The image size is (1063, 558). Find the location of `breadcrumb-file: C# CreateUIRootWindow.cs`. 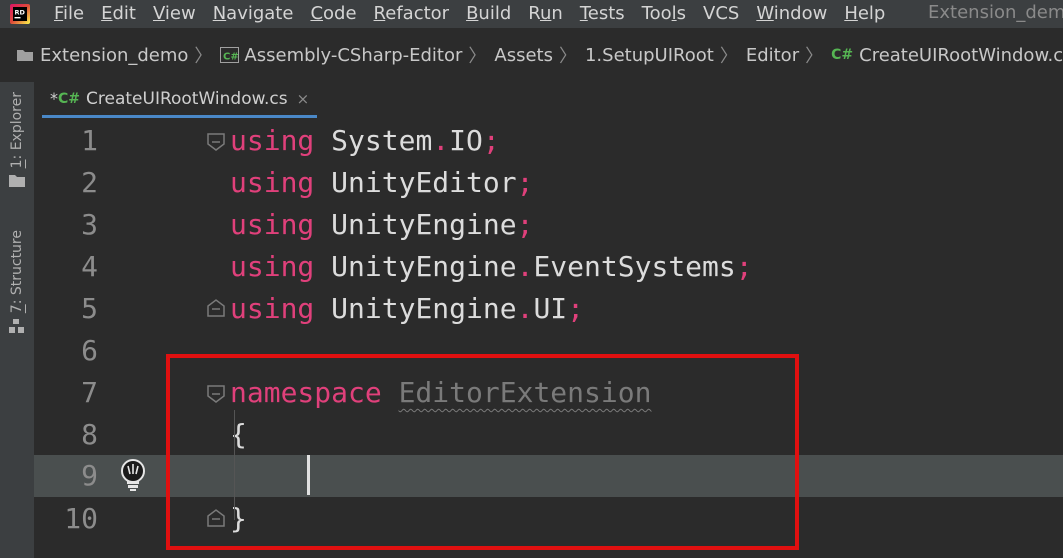

breadcrumb-file: C# CreateUIRootWindow.cs is located at coordinates (947, 55).